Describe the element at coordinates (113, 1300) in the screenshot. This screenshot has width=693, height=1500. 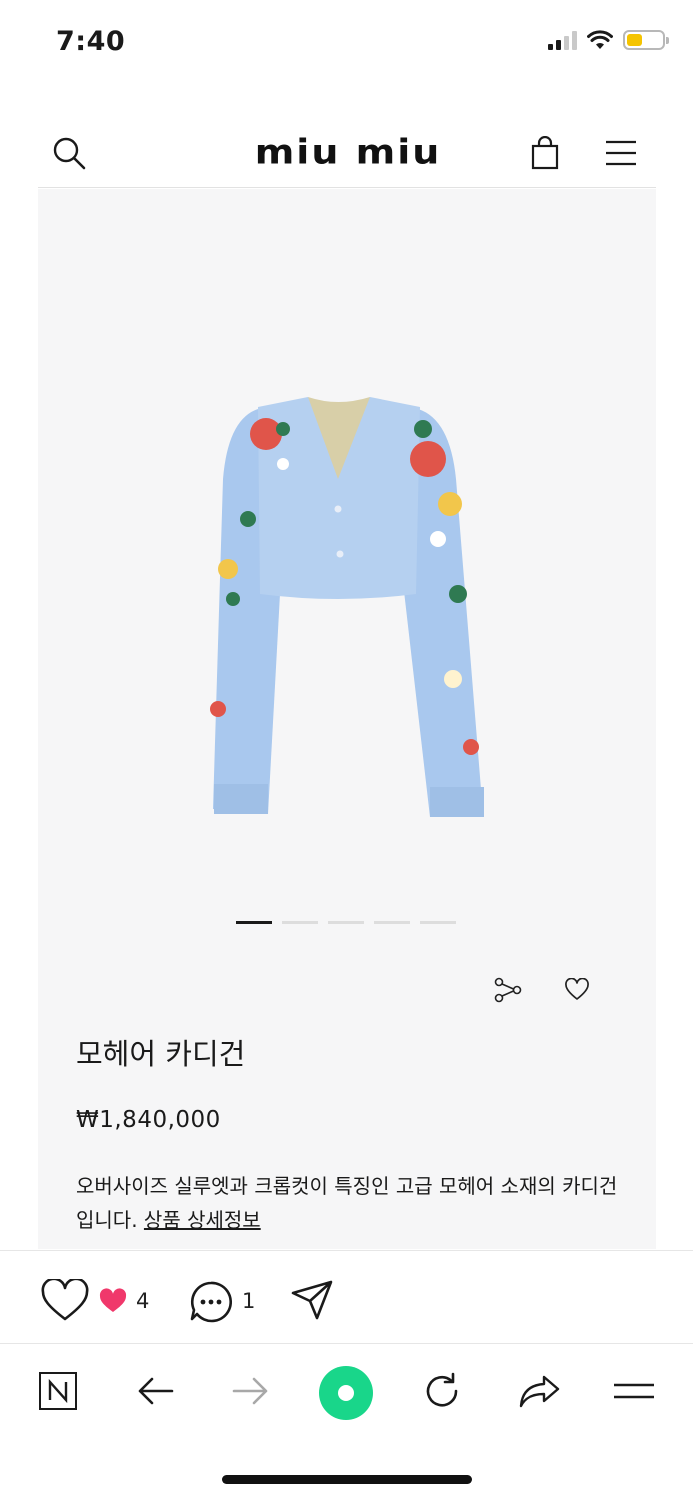
I see `liked-heart-icon` at that location.